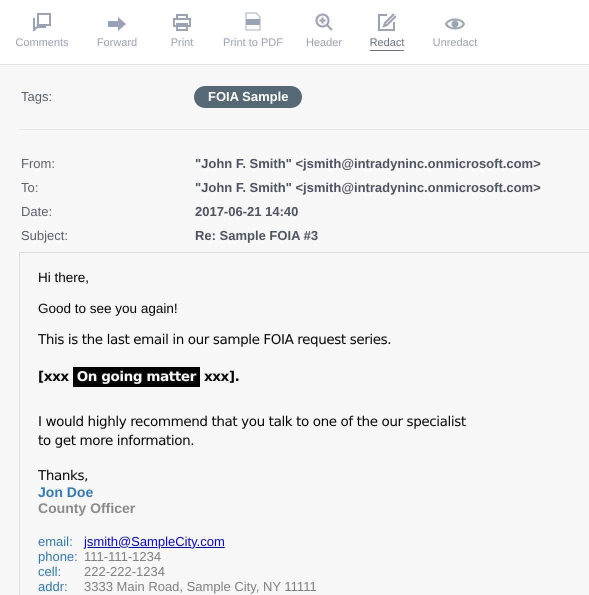 This screenshot has width=589, height=595. Describe the element at coordinates (42, 32) in the screenshot. I see `toolbar-button: Comments` at that location.